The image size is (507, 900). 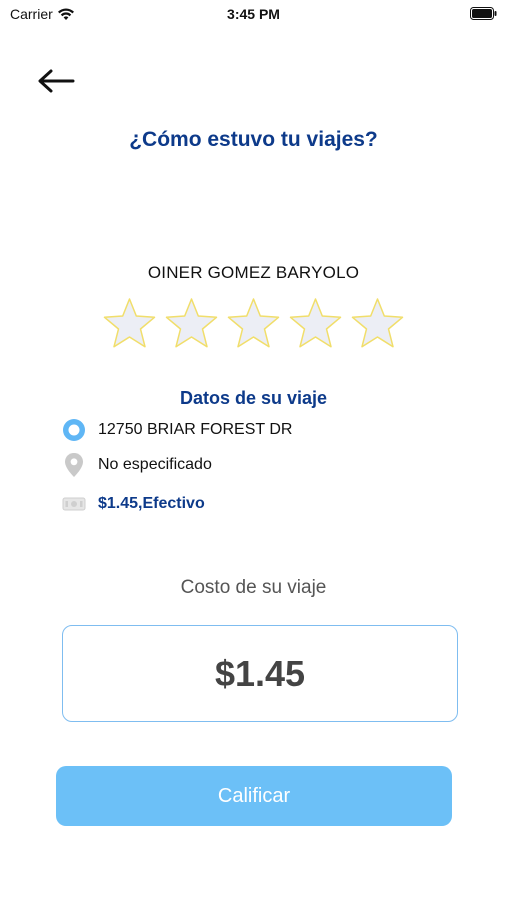 I want to click on cost-label: Costo de su viaje, so click(x=253, y=587).